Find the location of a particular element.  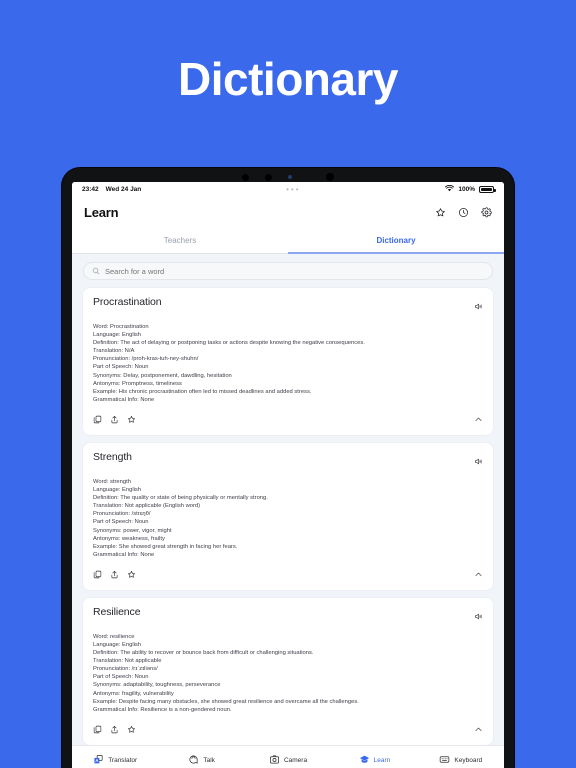

tab-teachers: Teachers is located at coordinates (180, 240).